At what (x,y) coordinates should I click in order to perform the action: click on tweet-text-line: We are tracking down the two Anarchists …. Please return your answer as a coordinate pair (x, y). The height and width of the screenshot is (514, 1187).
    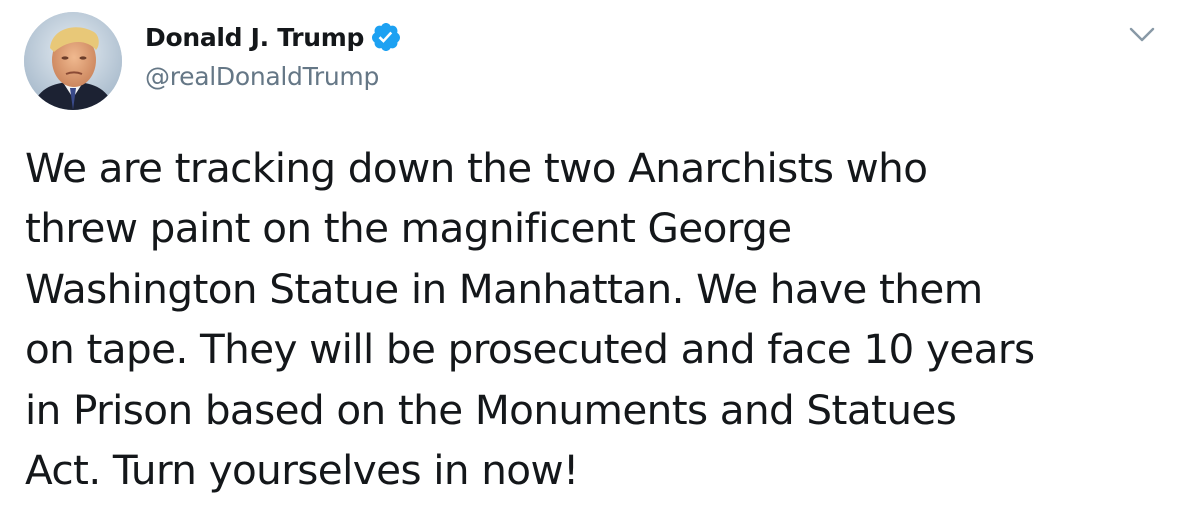
    Looking at the image, I should click on (476, 168).